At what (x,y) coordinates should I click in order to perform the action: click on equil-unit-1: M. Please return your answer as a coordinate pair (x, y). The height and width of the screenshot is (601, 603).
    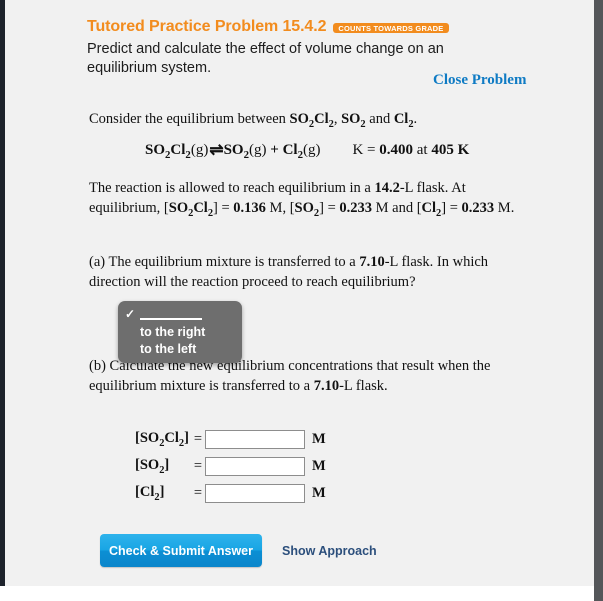
    Looking at the image, I should click on (276, 207).